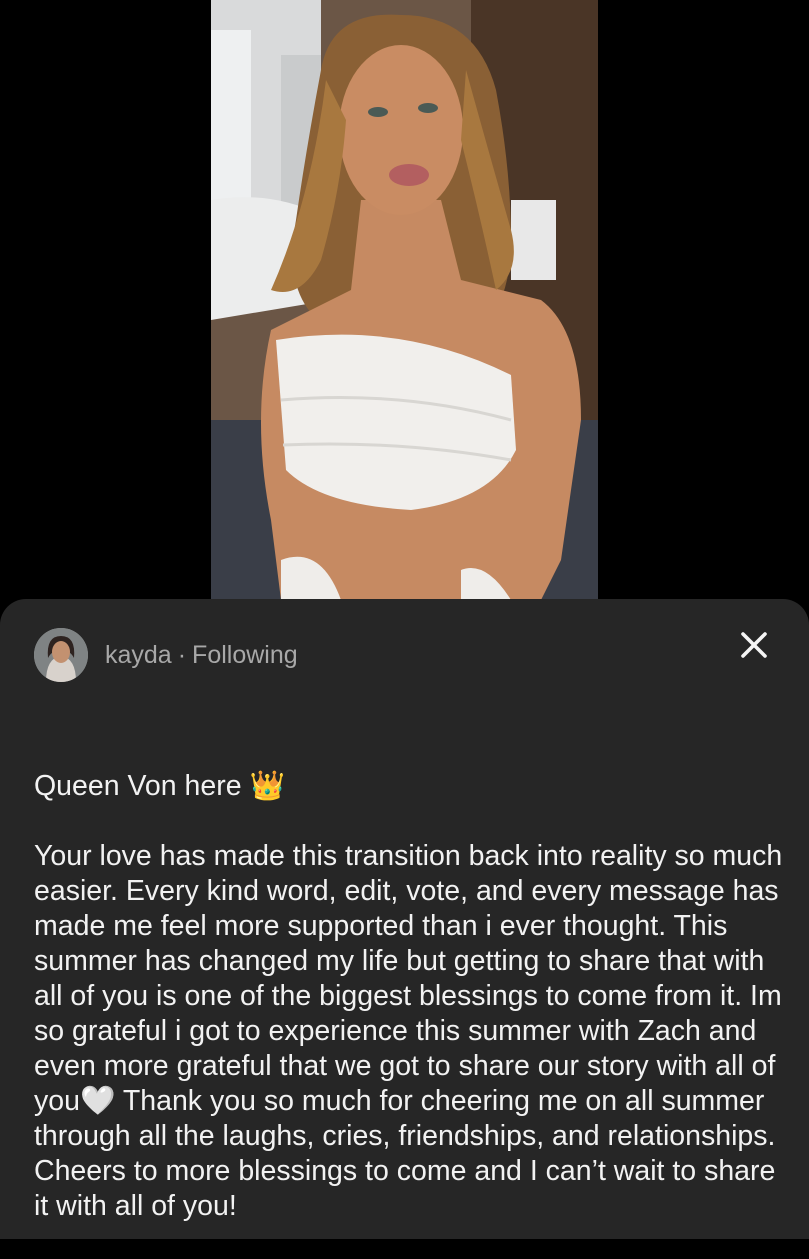 This screenshot has height=1259, width=809. I want to click on close-button, so click(754, 645).